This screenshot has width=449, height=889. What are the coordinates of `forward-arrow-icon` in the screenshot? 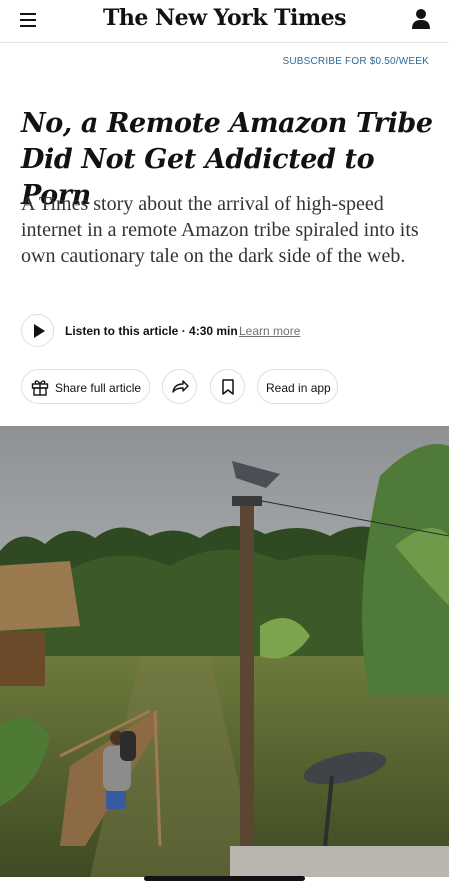 It's located at (180, 386).